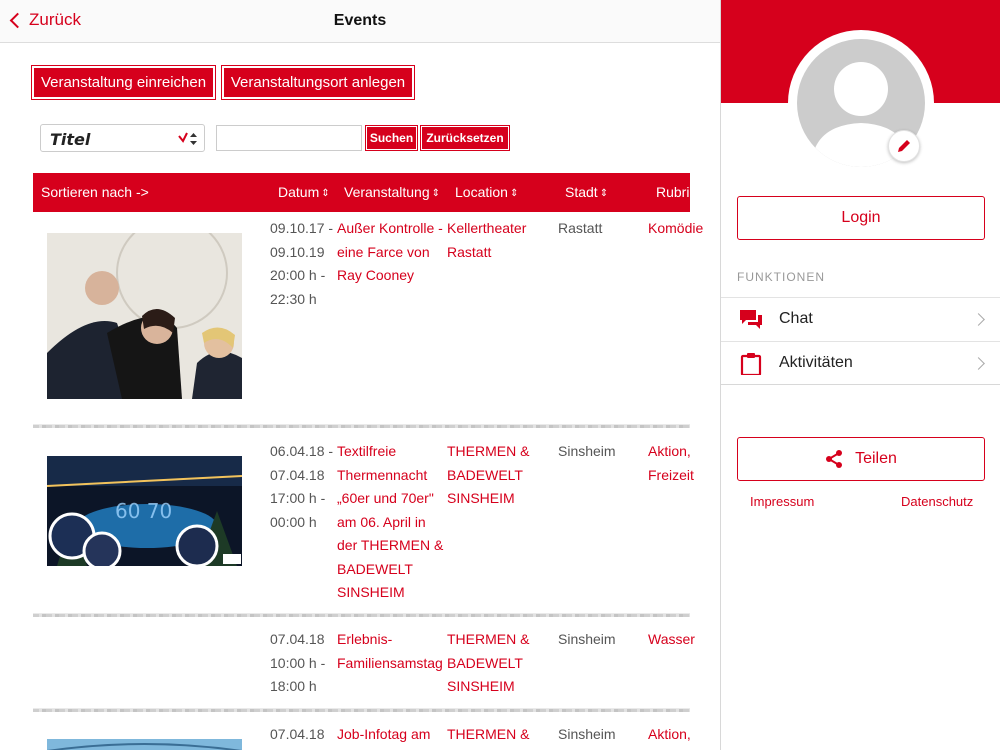 This screenshot has height=750, width=1000. I want to click on create-venue-button: Veranstaltungsort anlegen, so click(318, 82).